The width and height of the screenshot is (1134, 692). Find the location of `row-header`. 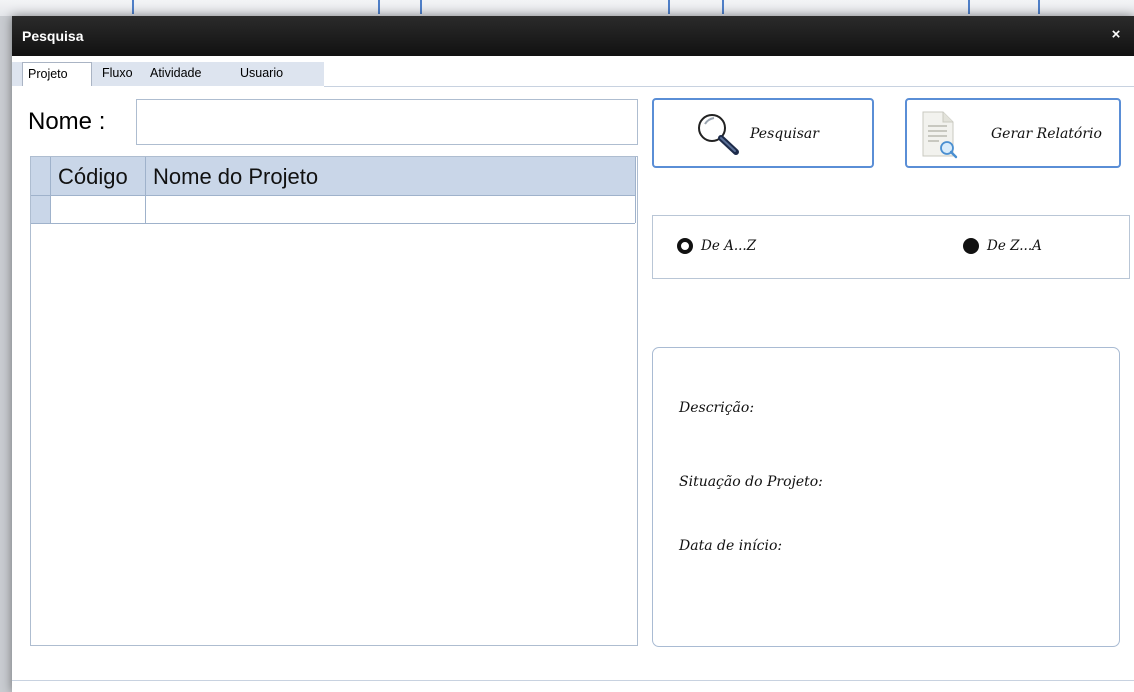

row-header is located at coordinates (41, 209).